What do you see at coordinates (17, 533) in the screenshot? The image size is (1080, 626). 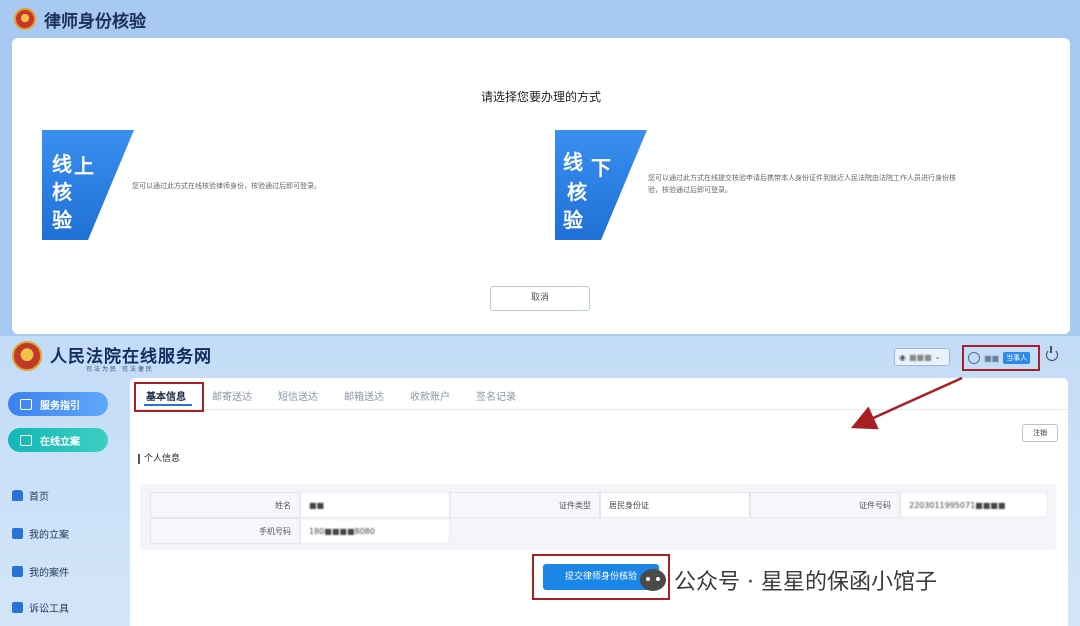 I see `filing-doc-icon` at bounding box center [17, 533].